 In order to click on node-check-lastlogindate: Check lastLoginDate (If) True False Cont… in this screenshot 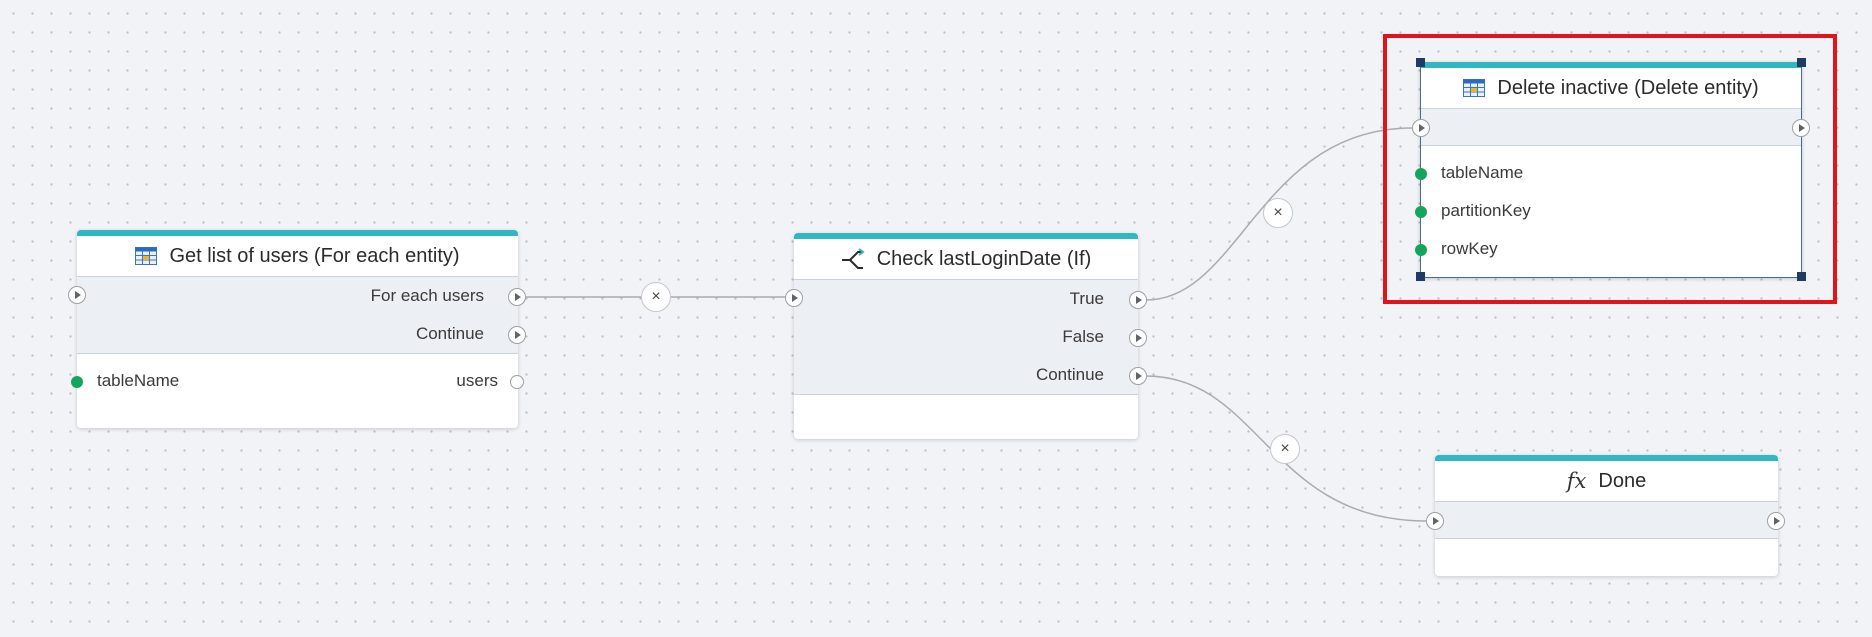, I will do `click(966, 336)`.